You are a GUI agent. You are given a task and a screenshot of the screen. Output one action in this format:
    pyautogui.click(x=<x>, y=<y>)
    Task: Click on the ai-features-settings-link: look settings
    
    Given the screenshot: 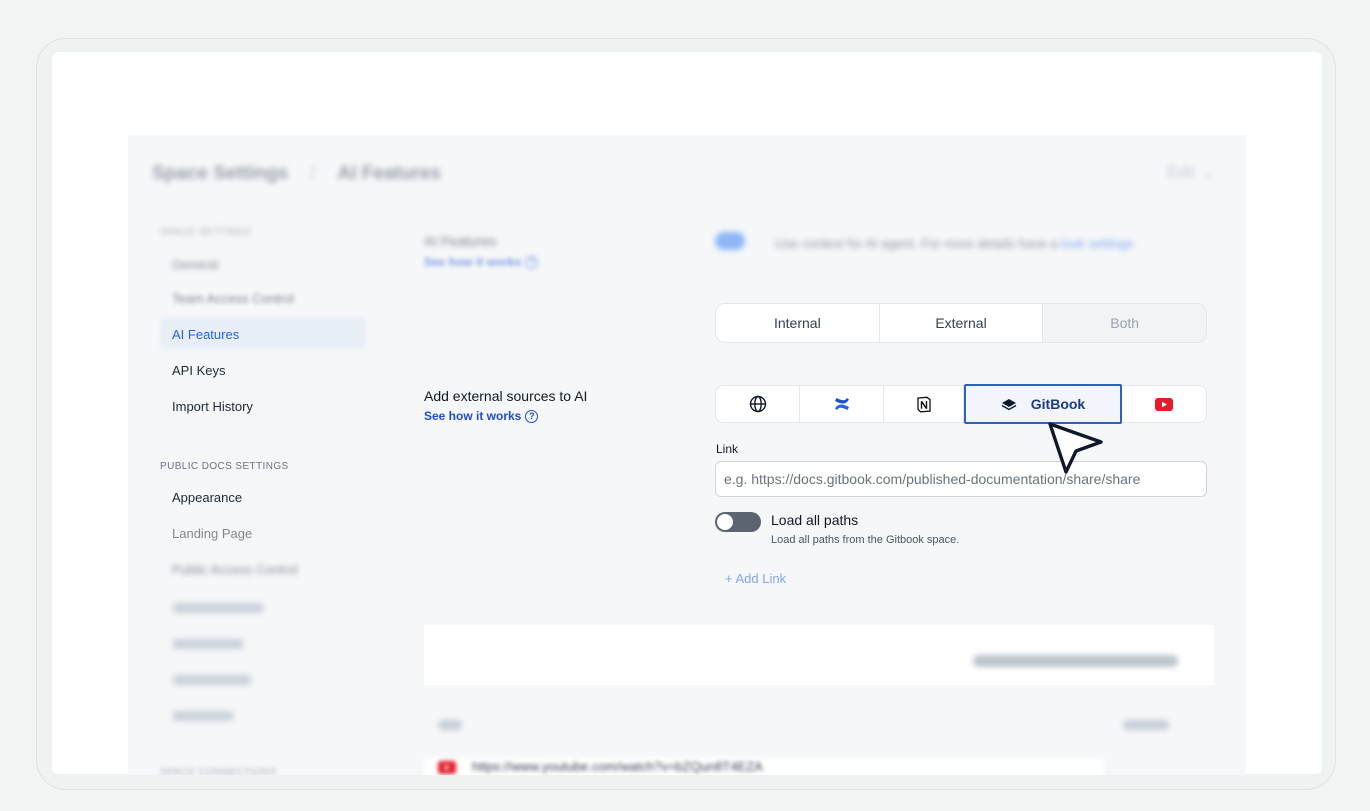 What is the action you would take?
    pyautogui.click(x=1097, y=243)
    